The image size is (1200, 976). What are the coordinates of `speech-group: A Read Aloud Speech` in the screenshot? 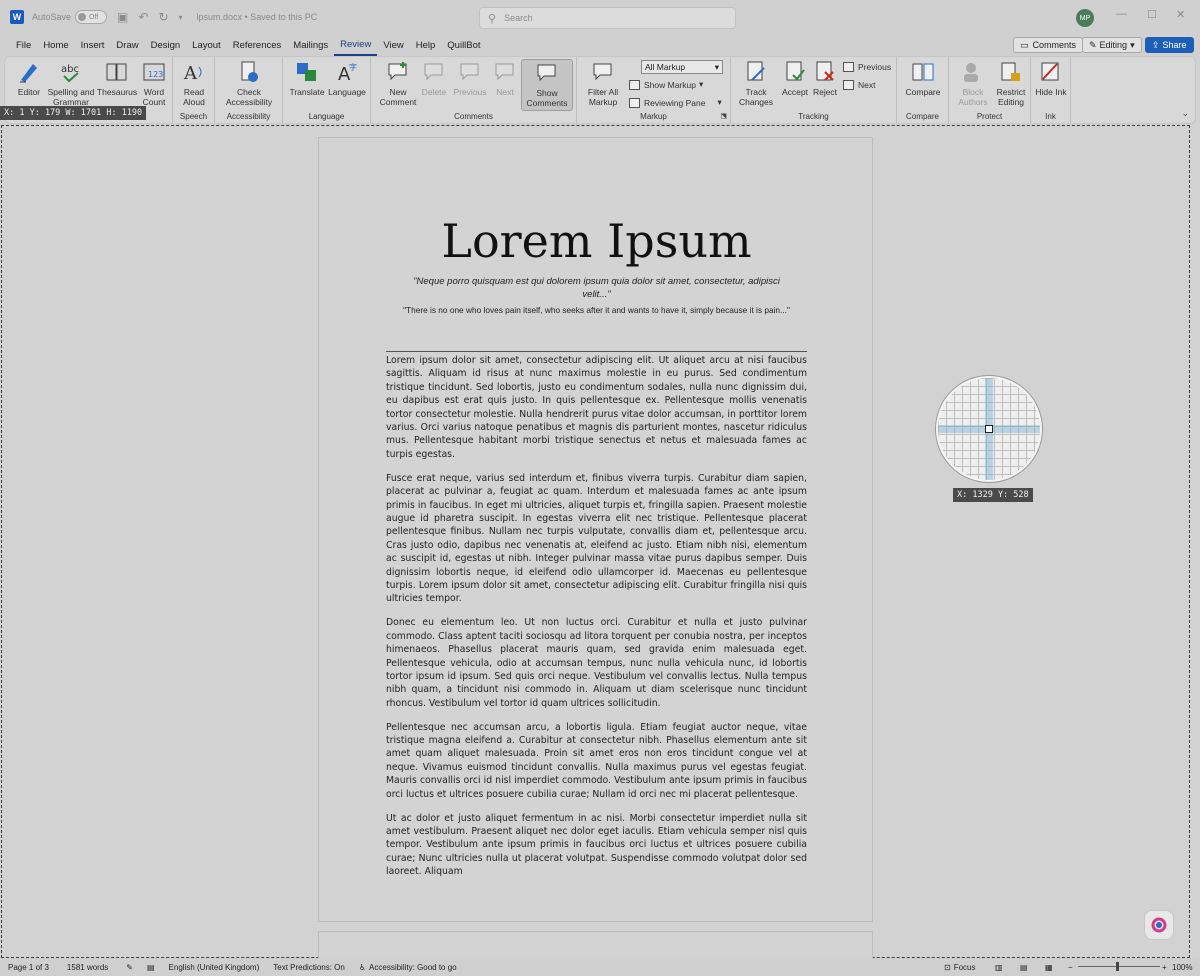 It's located at (194, 90).